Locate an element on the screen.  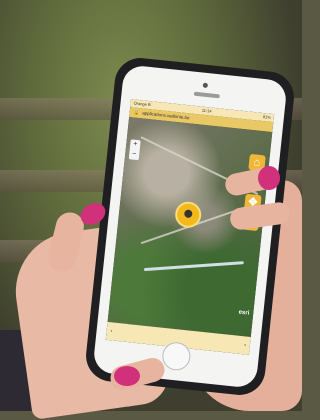
time-label: 11:14 is located at coordinates (206, 110).